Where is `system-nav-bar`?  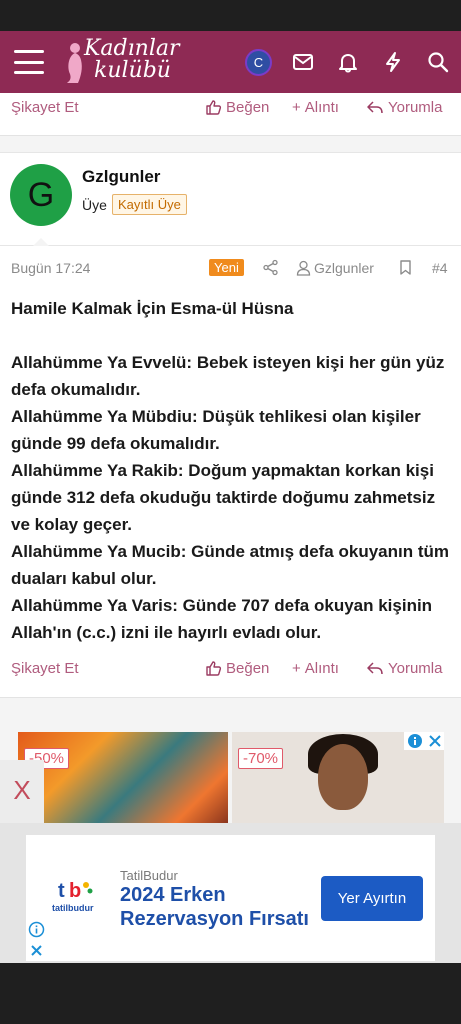 system-nav-bar is located at coordinates (230, 993).